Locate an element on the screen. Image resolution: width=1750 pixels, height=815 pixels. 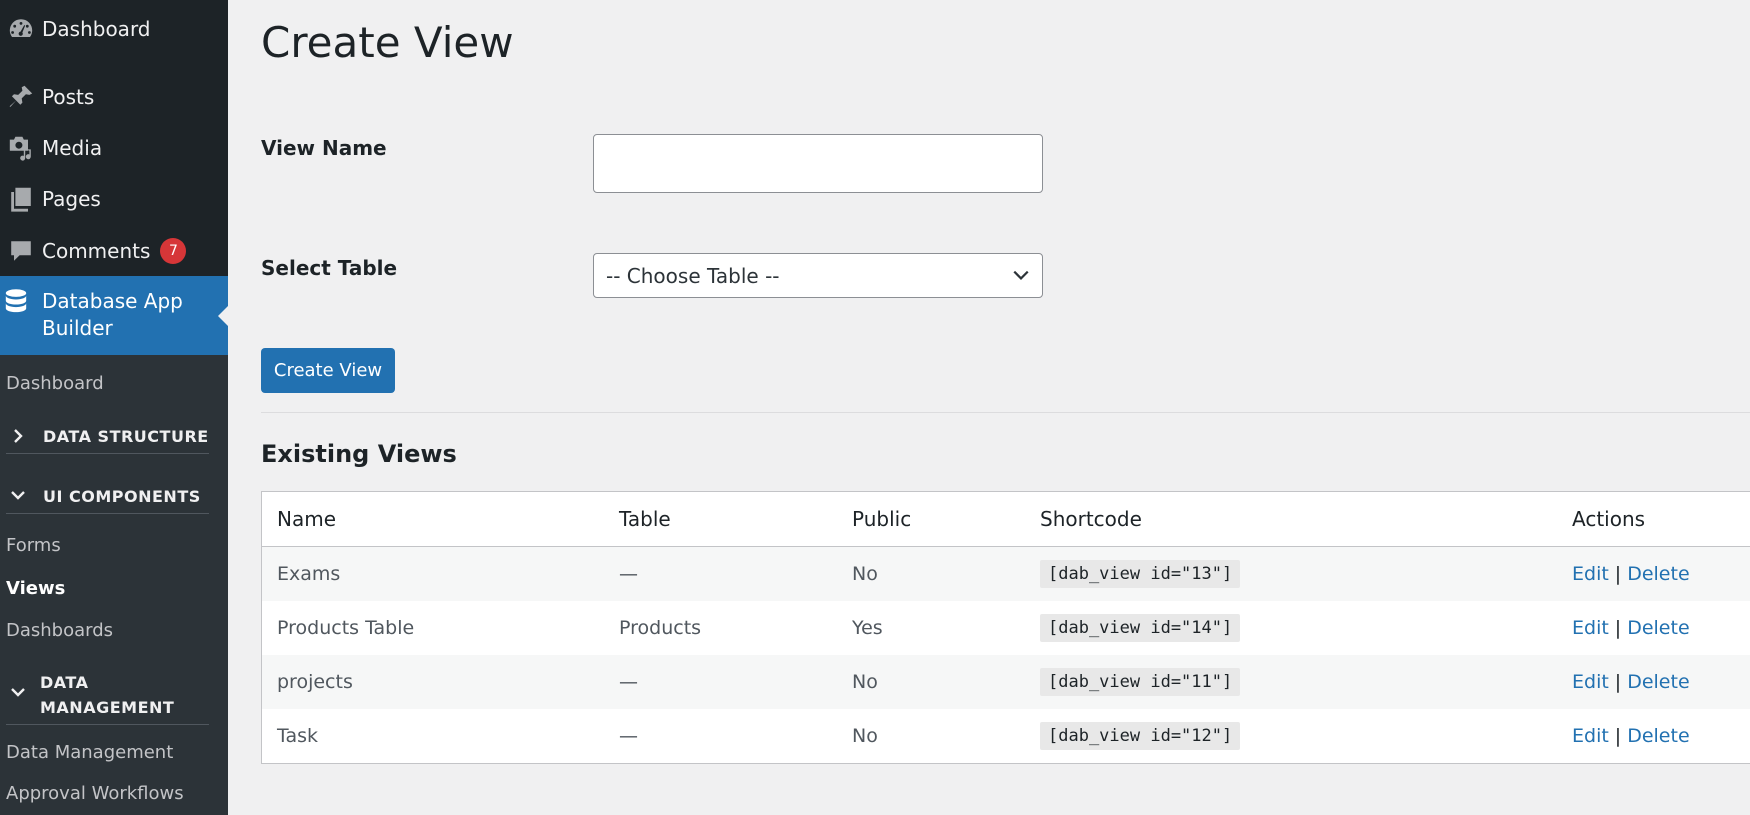
section-title: UI COMPONENTS is located at coordinates (122, 496).